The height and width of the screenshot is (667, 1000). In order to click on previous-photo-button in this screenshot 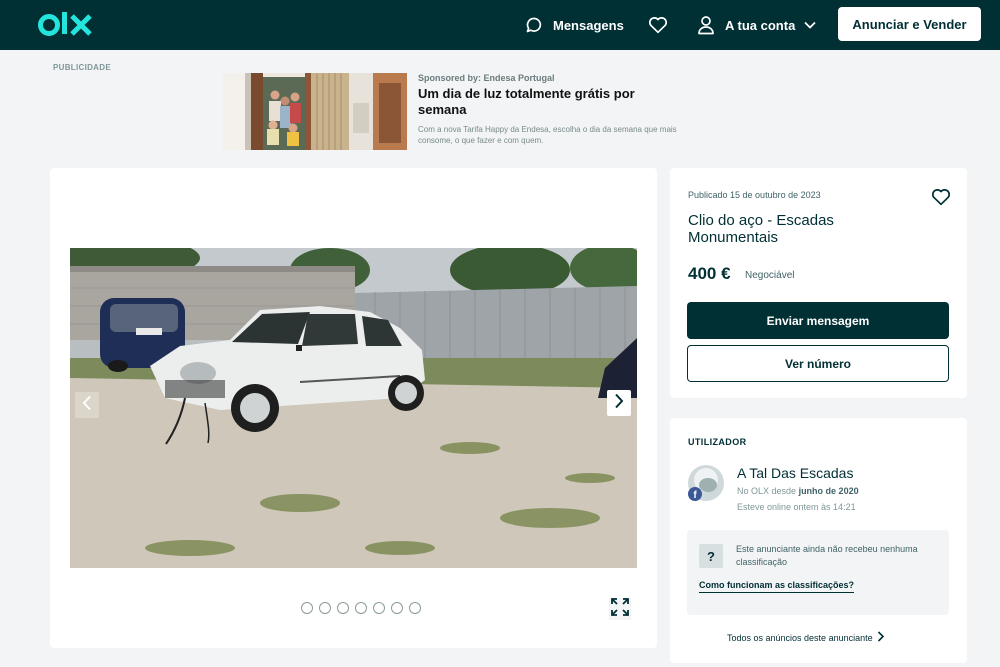, I will do `click(87, 405)`.